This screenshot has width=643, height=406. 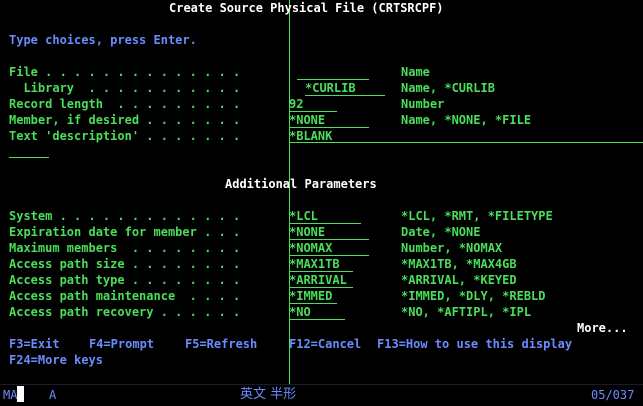 I want to click on f13-help-key: F13=How to use this display, so click(x=474, y=344).